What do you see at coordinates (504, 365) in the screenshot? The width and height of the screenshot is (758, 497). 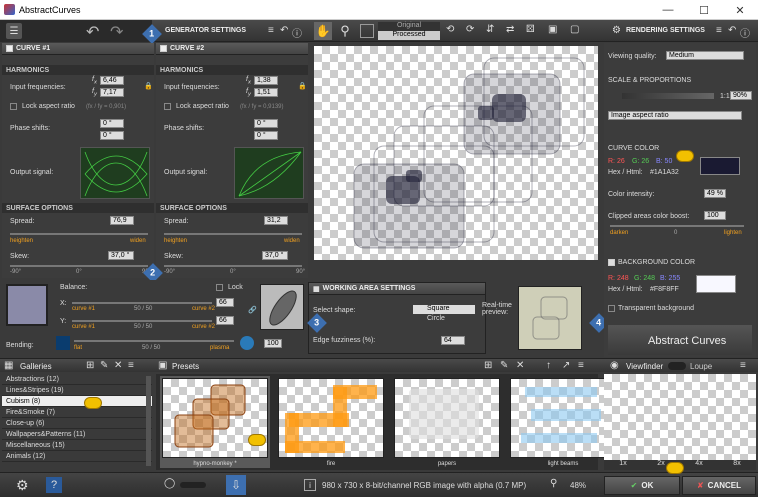 I see `preset-edit-icon: ✎` at bounding box center [504, 365].